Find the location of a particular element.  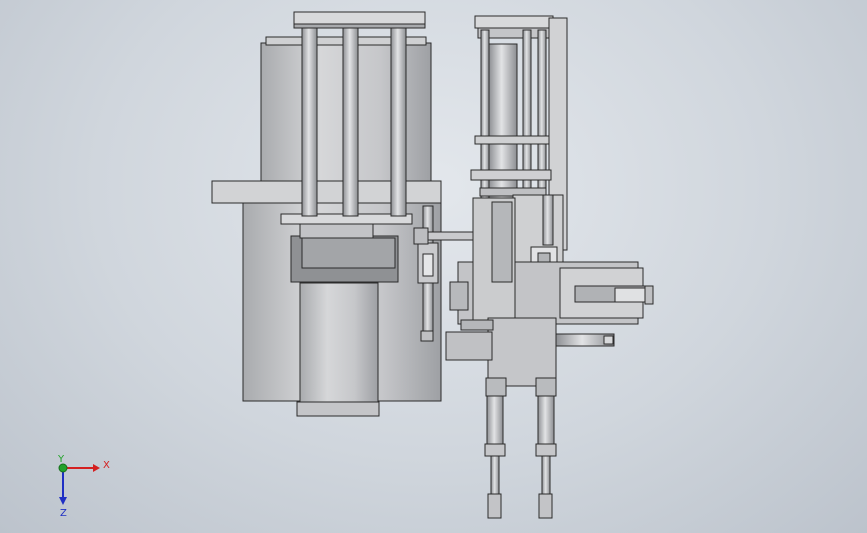

top-plate-lip is located at coordinates (359, 26).